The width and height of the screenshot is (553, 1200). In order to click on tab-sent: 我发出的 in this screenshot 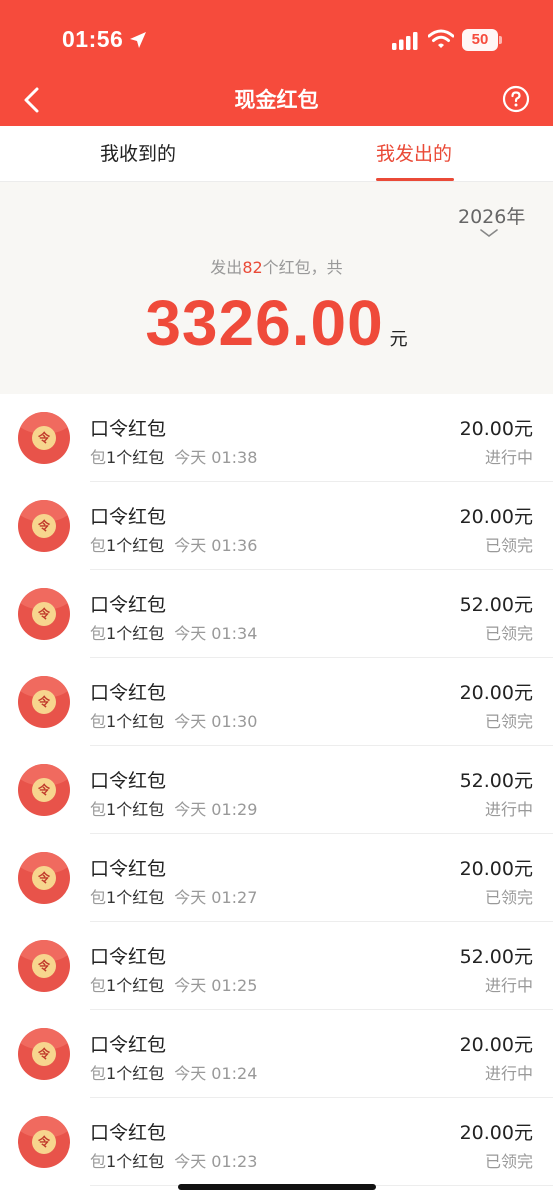, I will do `click(414, 154)`.